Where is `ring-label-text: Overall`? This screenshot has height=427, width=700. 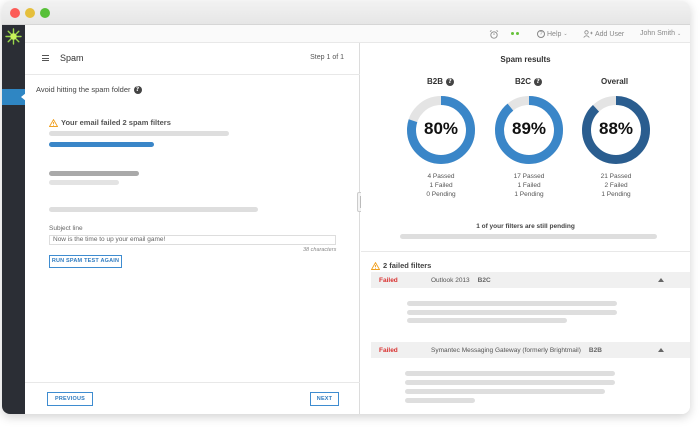 ring-label-text: Overall is located at coordinates (615, 81).